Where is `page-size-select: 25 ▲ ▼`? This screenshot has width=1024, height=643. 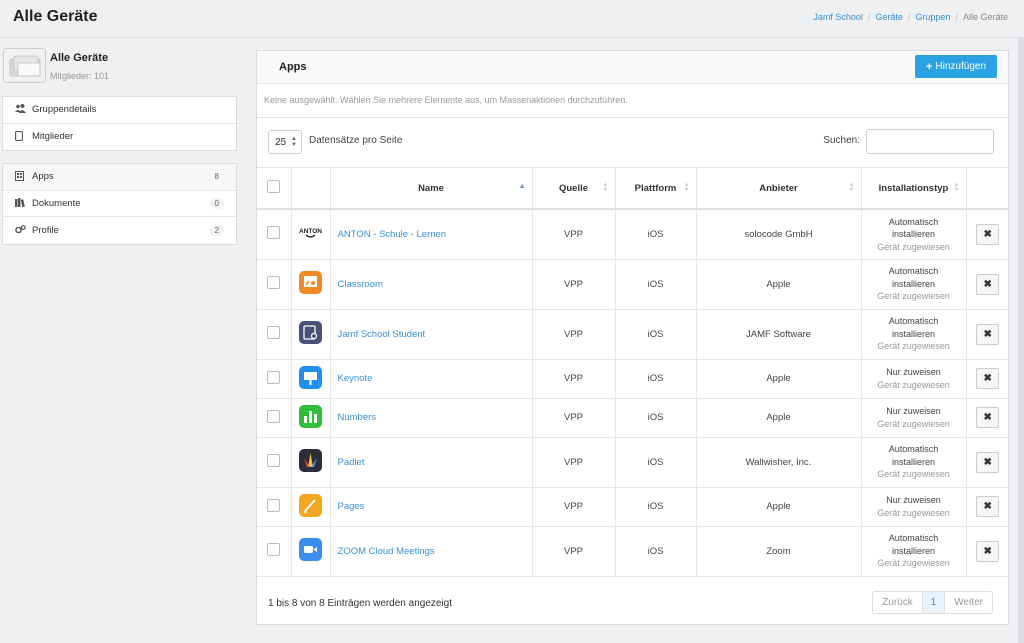 page-size-select: 25 ▲ ▼ is located at coordinates (285, 142).